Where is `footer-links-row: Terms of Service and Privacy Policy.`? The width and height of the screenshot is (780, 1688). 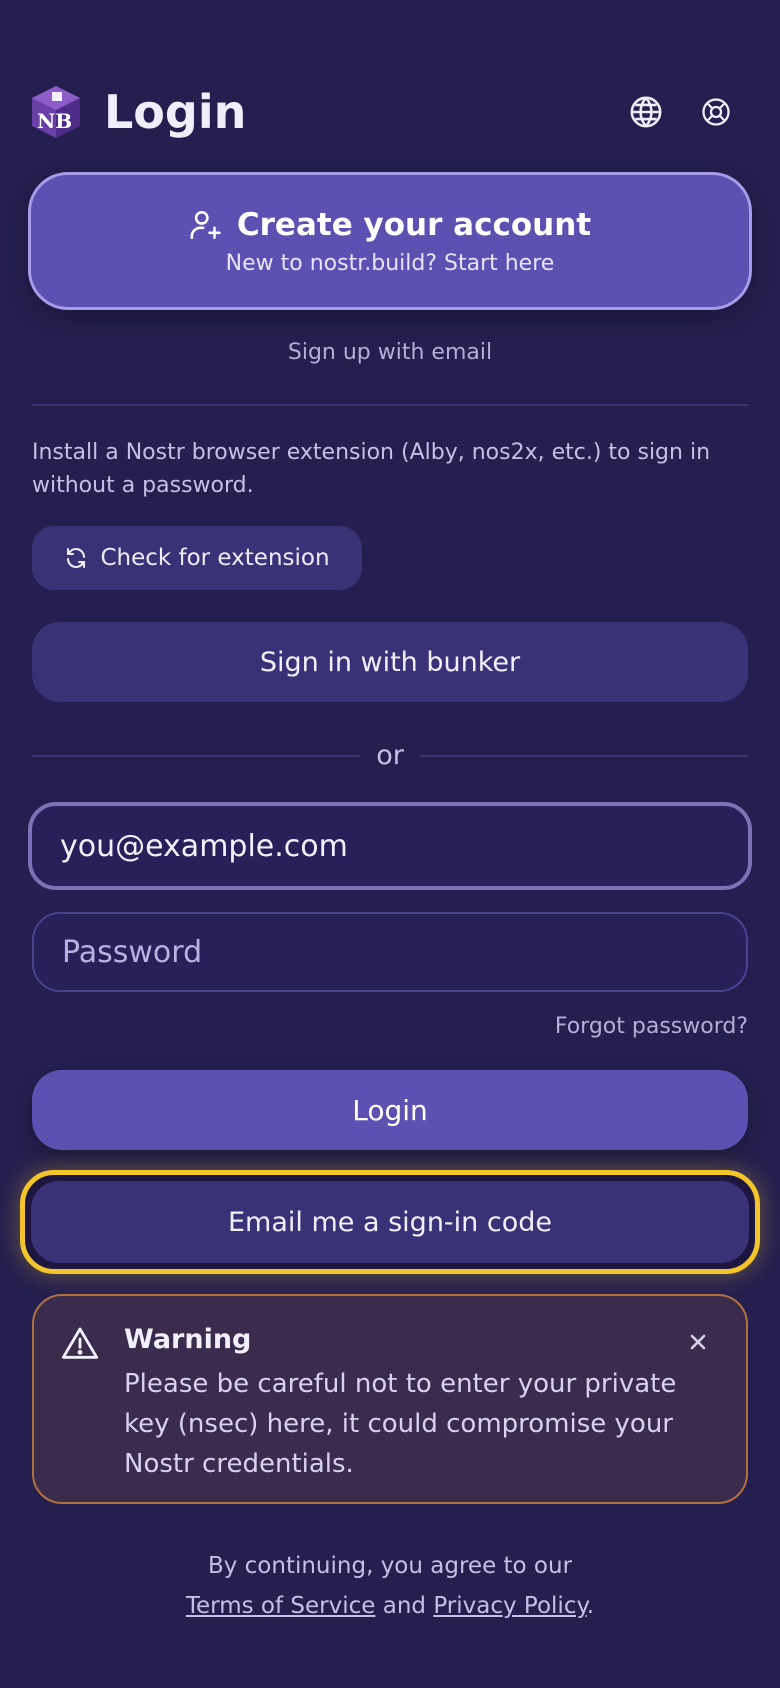 footer-links-row: Terms of Service and Privacy Policy. is located at coordinates (390, 1606).